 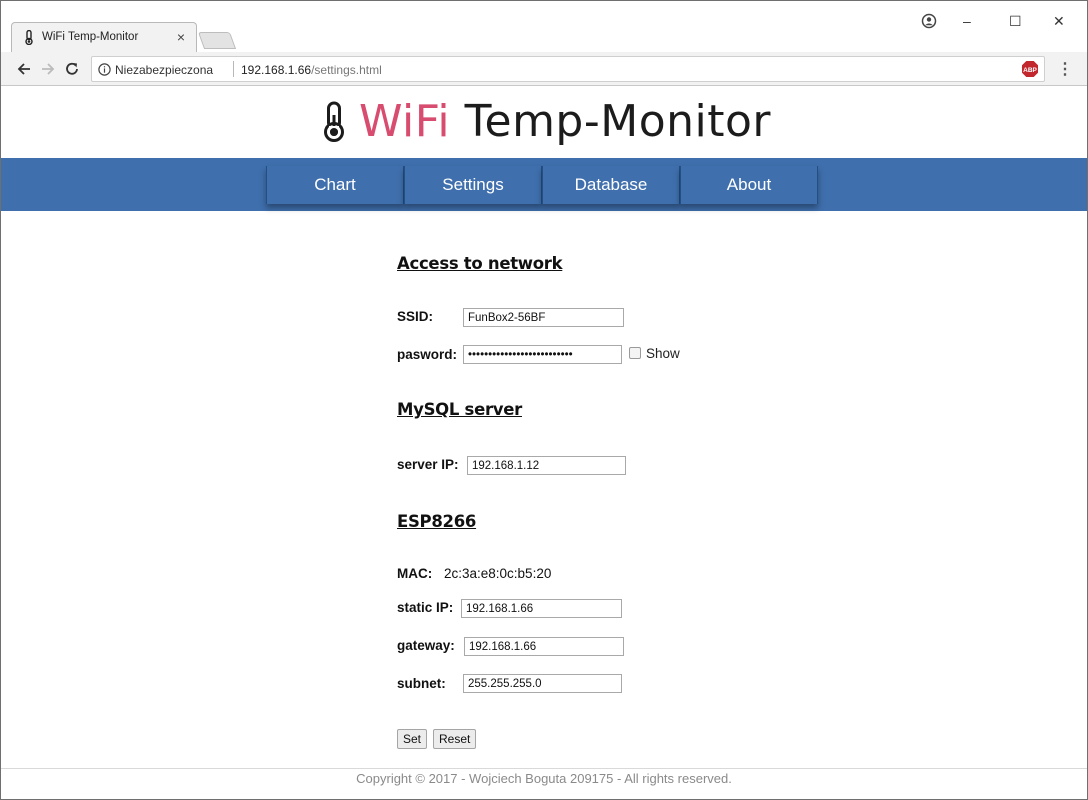 What do you see at coordinates (1015, 21) in the screenshot?
I see `maximize-icon: ☐` at bounding box center [1015, 21].